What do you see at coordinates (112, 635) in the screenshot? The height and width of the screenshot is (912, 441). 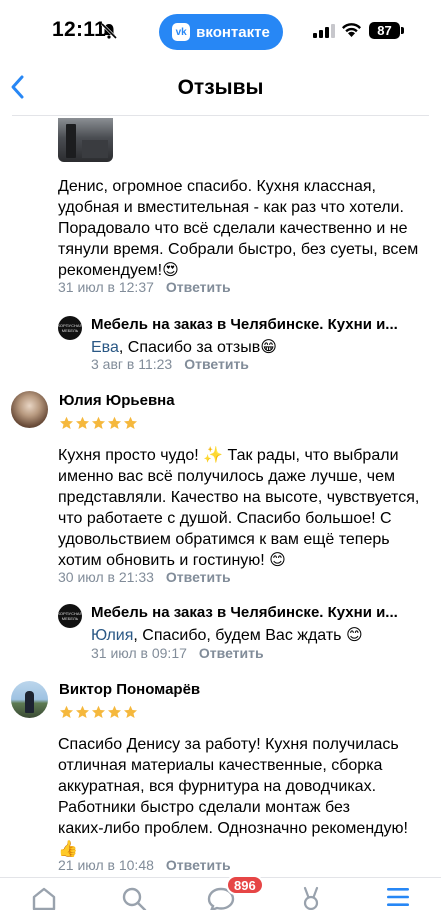 I see `mention-link: Юлия` at bounding box center [112, 635].